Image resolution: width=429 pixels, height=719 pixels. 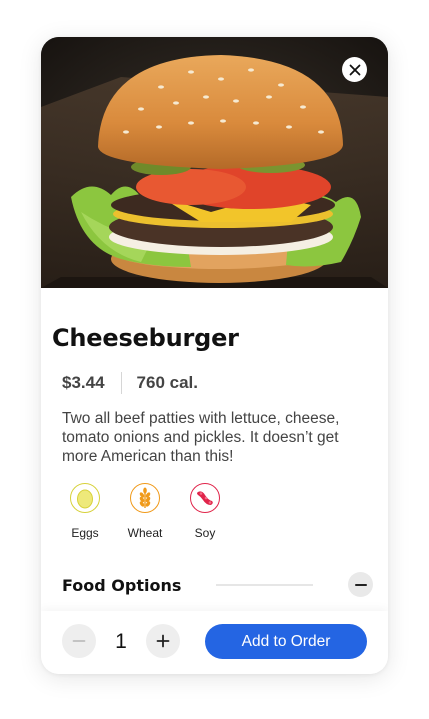 I want to click on increase-quantity-button, so click(x=163, y=641).